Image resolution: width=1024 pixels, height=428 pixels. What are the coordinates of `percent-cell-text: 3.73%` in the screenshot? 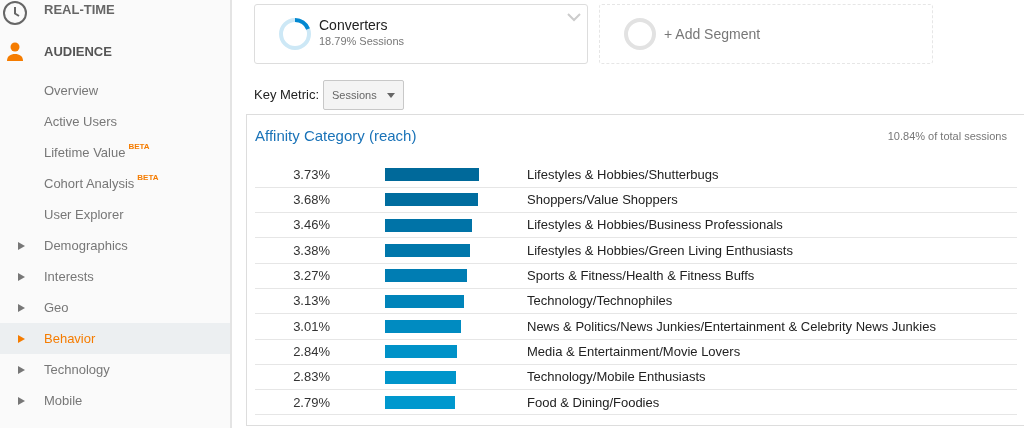 It's located at (311, 174).